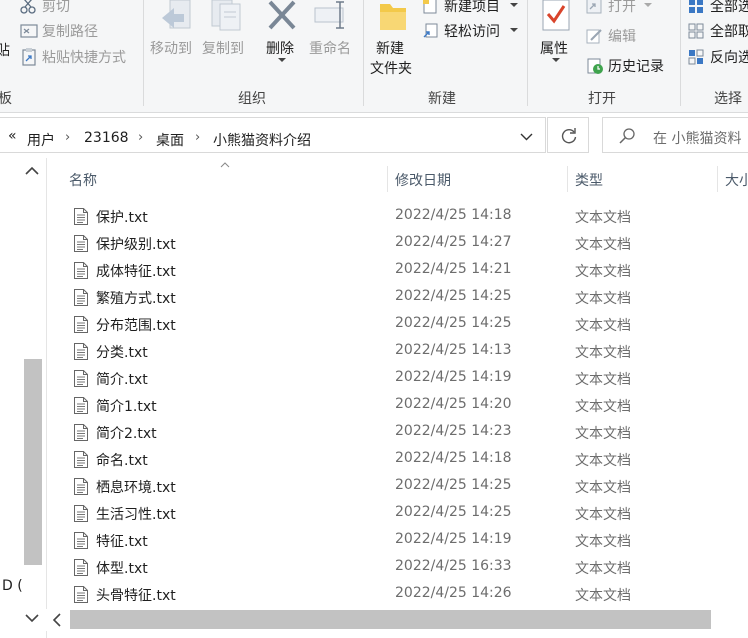 The image size is (748, 638). Describe the element at coordinates (423, 180) in the screenshot. I see `column-date: 修改日期` at that location.